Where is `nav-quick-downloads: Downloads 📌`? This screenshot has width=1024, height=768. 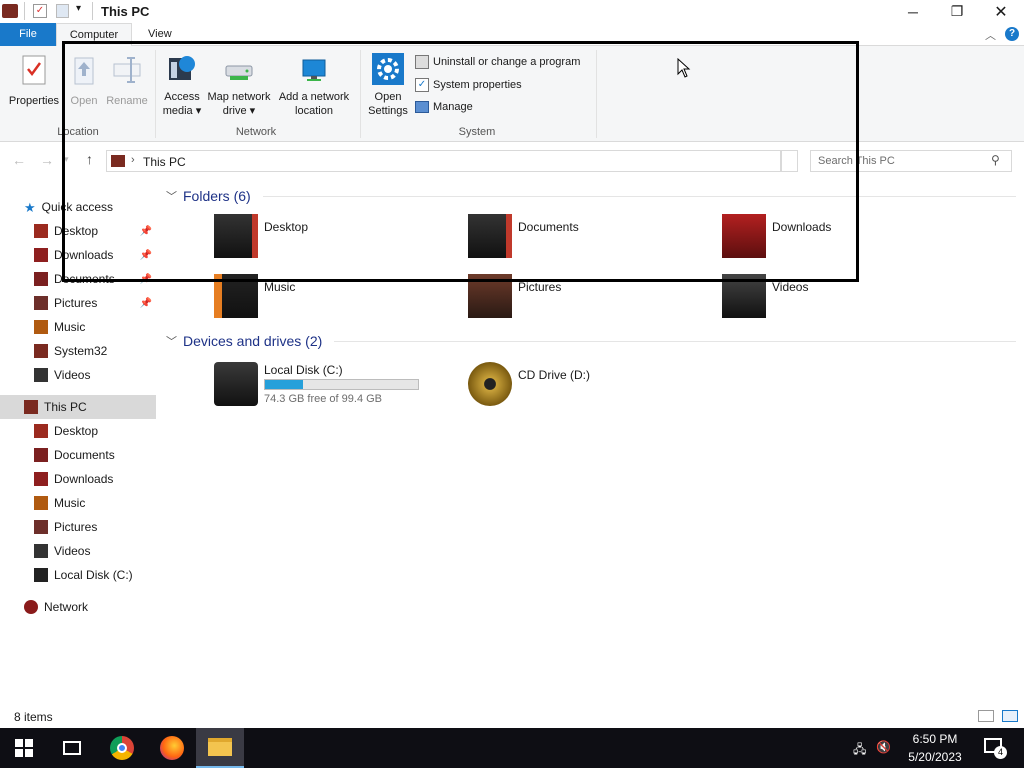
nav-quick-downloads: Downloads 📌 is located at coordinates (78, 255).